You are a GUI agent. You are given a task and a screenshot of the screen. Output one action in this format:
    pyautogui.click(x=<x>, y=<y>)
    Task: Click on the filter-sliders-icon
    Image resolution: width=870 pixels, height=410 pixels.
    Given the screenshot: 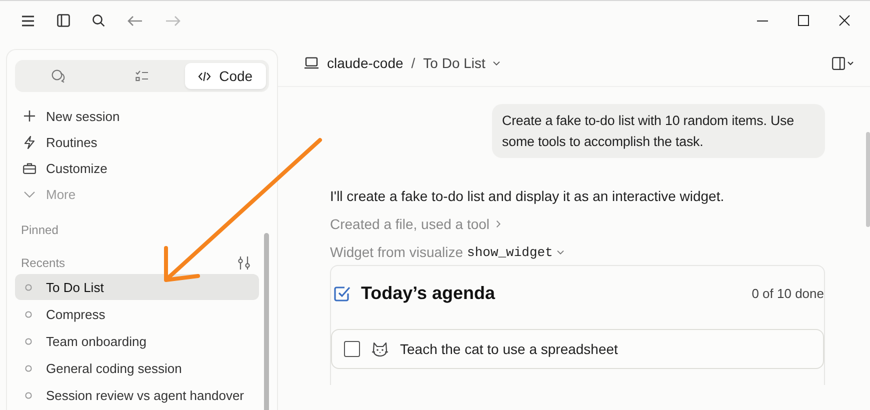 What is the action you would take?
    pyautogui.click(x=244, y=263)
    